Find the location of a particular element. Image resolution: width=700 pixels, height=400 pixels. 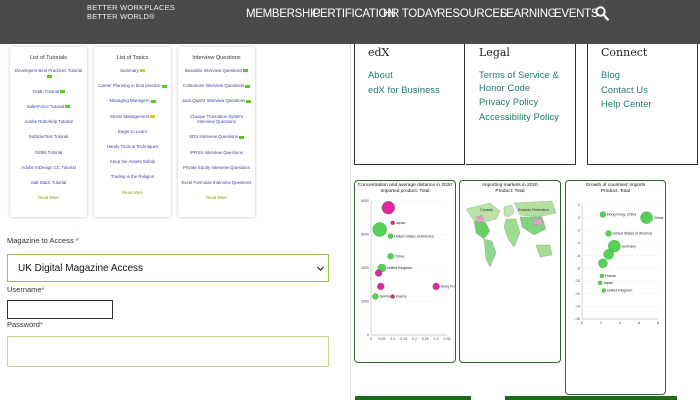

brand-logo: BETTER WORKPLACES BETTER WORLD® is located at coordinates (131, 12).